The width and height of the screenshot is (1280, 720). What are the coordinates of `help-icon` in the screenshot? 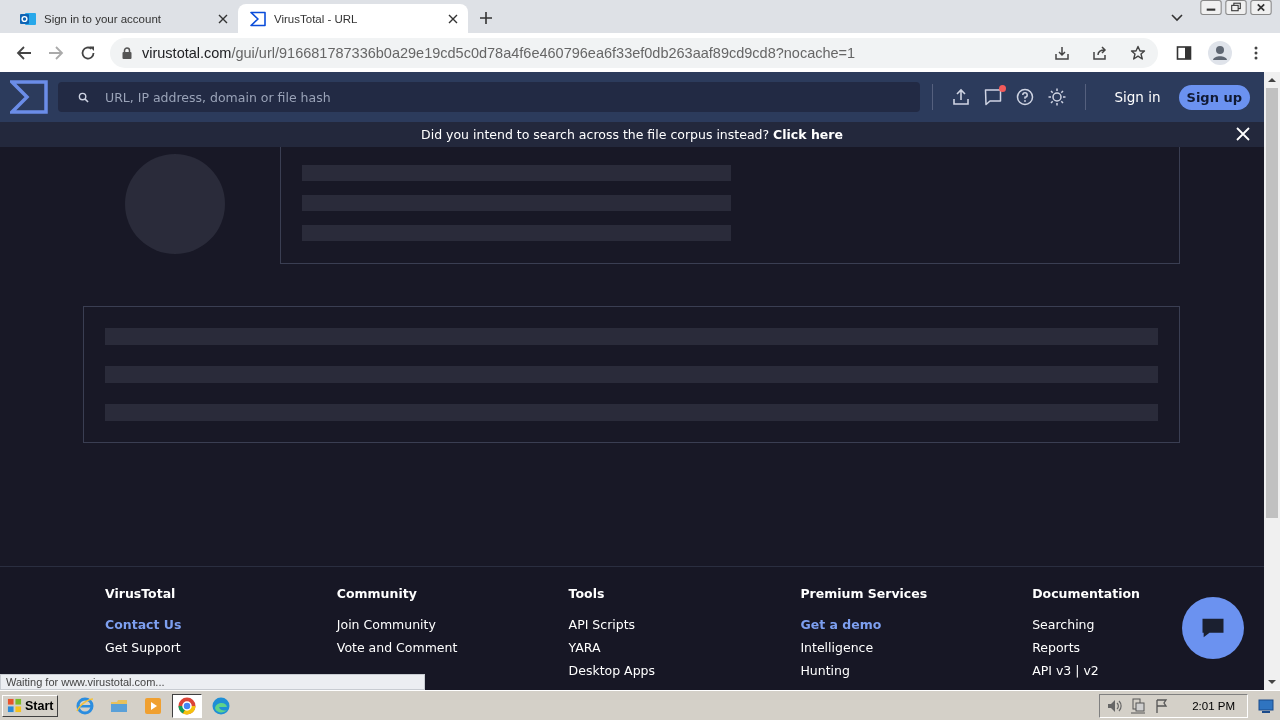 It's located at (1025, 97).